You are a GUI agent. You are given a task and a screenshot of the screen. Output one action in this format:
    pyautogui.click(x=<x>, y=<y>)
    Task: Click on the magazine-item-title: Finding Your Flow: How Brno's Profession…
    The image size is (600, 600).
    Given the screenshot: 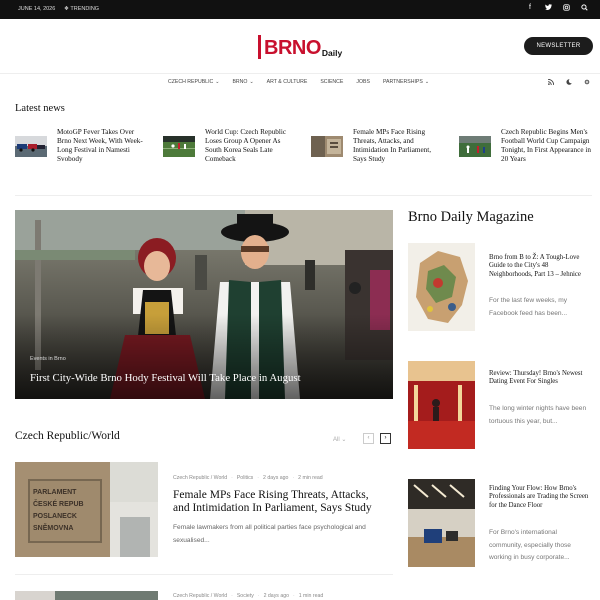 What is the action you would take?
    pyautogui.click(x=539, y=497)
    